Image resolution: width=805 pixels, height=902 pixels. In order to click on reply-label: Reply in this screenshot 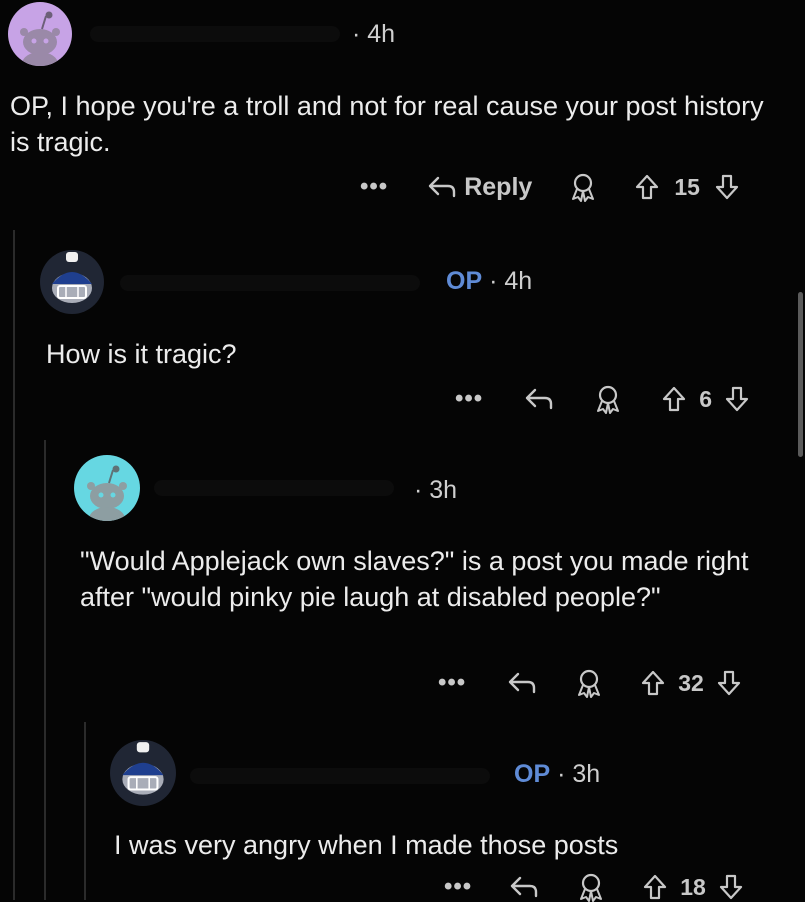, I will do `click(498, 186)`.